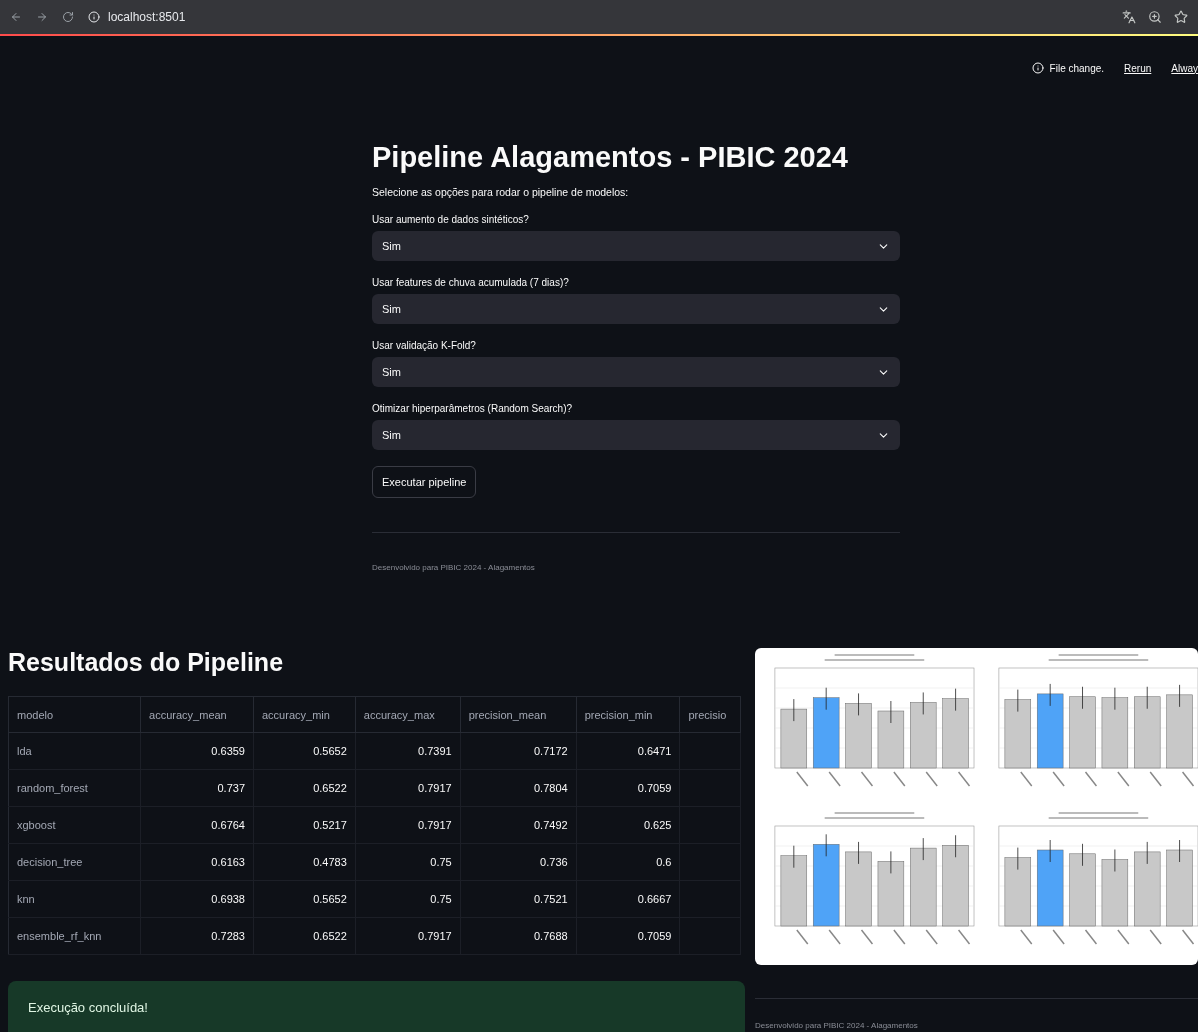 Image resolution: width=1198 pixels, height=1032 pixels. I want to click on header-link: Alway, so click(1184, 68).